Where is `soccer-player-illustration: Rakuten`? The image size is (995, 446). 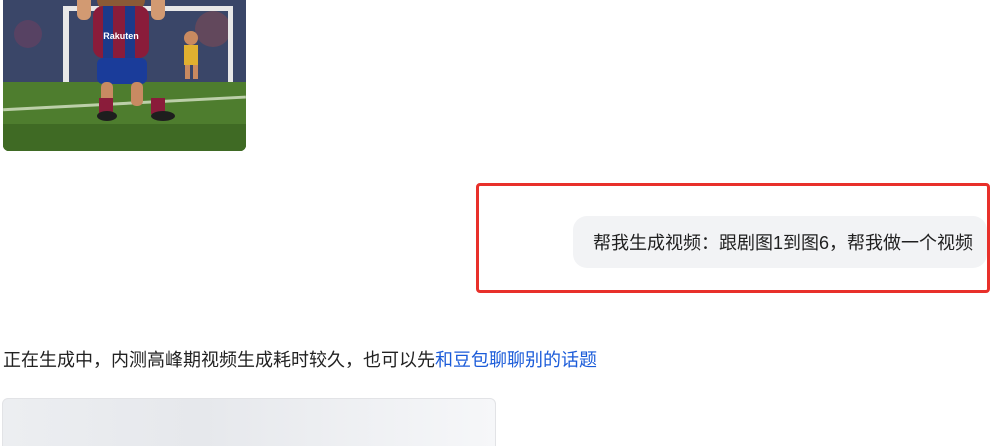
soccer-player-illustration: Rakuten is located at coordinates (124, 75).